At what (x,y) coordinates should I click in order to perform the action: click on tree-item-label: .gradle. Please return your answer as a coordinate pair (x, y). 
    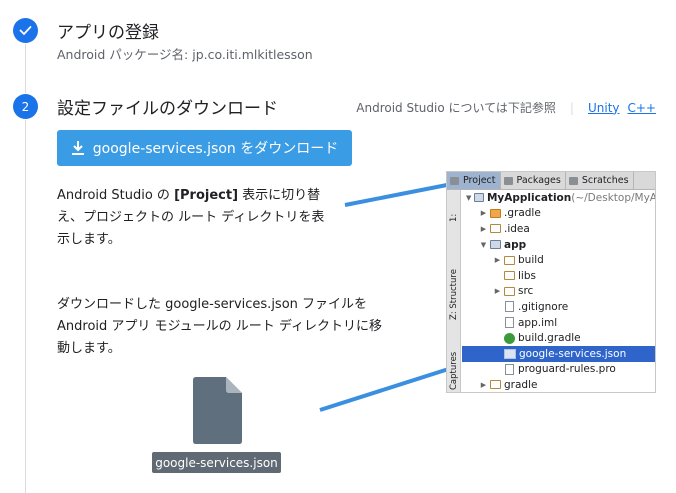
    Looking at the image, I should click on (522, 213).